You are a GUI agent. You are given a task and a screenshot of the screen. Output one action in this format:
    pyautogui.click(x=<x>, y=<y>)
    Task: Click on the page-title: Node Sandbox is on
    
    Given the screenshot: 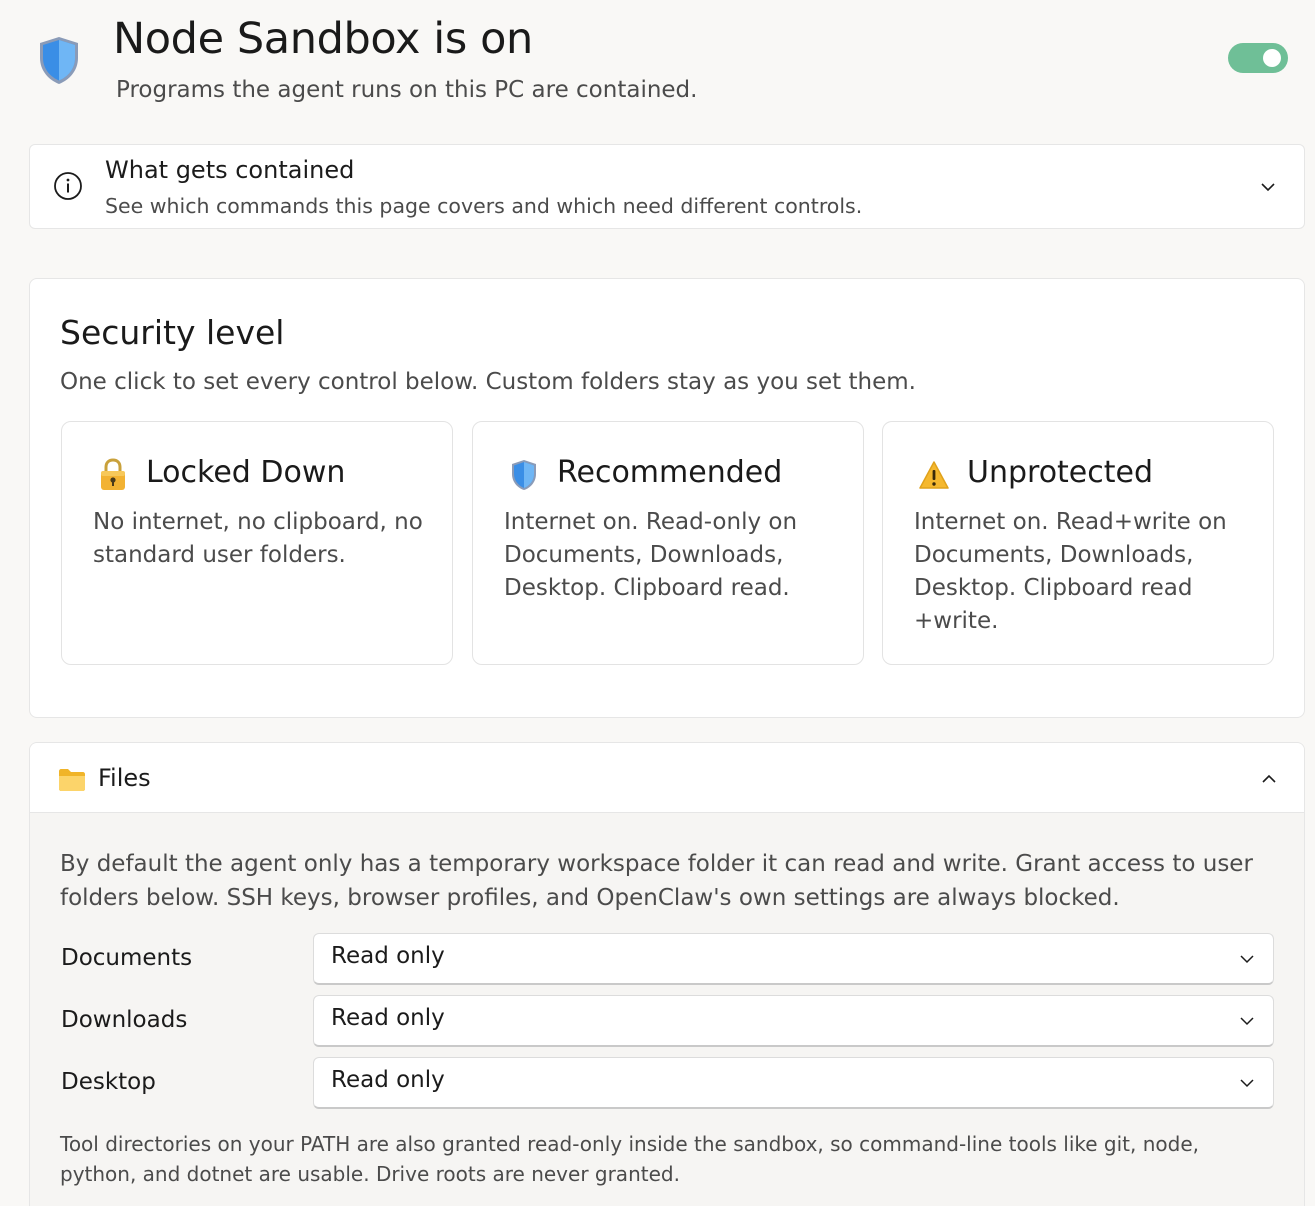 What is the action you would take?
    pyautogui.click(x=323, y=39)
    